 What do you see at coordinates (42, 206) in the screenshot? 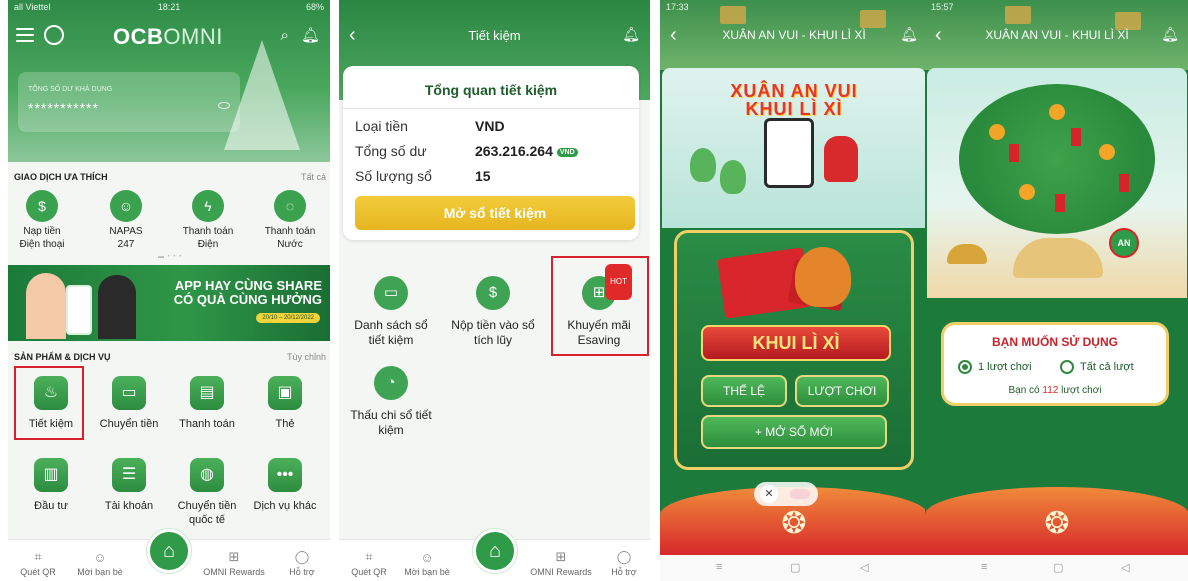
I see `topup-icon: $` at bounding box center [42, 206].